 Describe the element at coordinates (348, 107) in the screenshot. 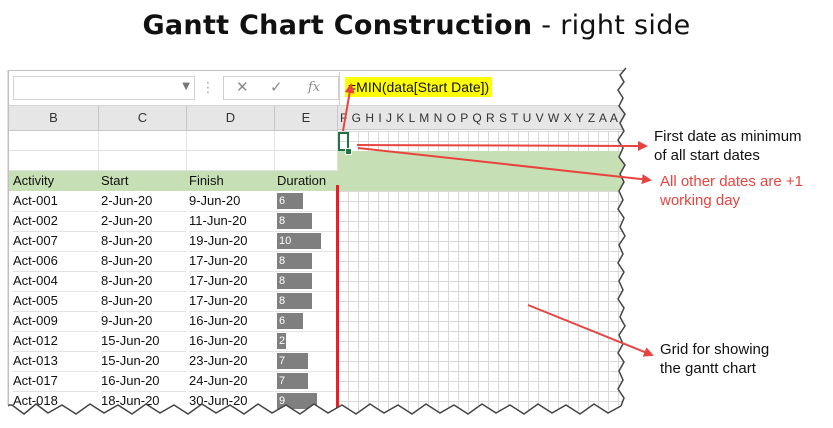

I see `formula-arrow` at that location.